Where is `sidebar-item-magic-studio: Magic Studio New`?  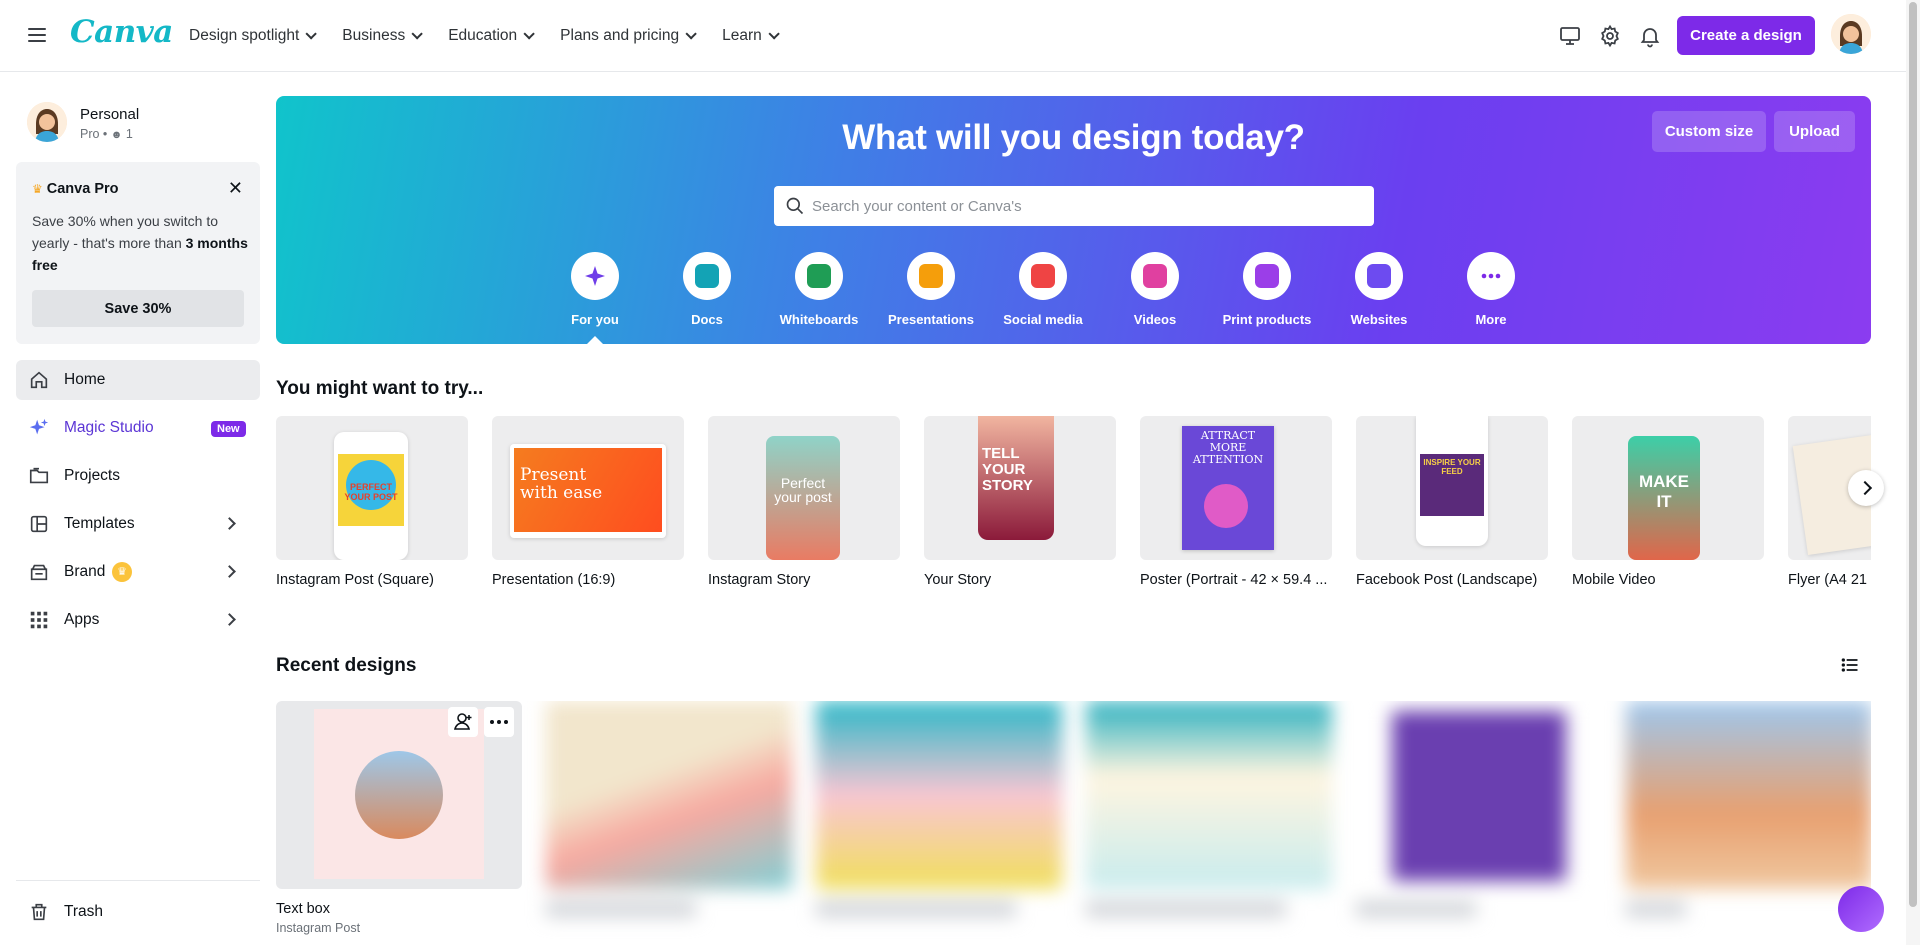
sidebar-item-magic-studio: Magic Studio New is located at coordinates (138, 428).